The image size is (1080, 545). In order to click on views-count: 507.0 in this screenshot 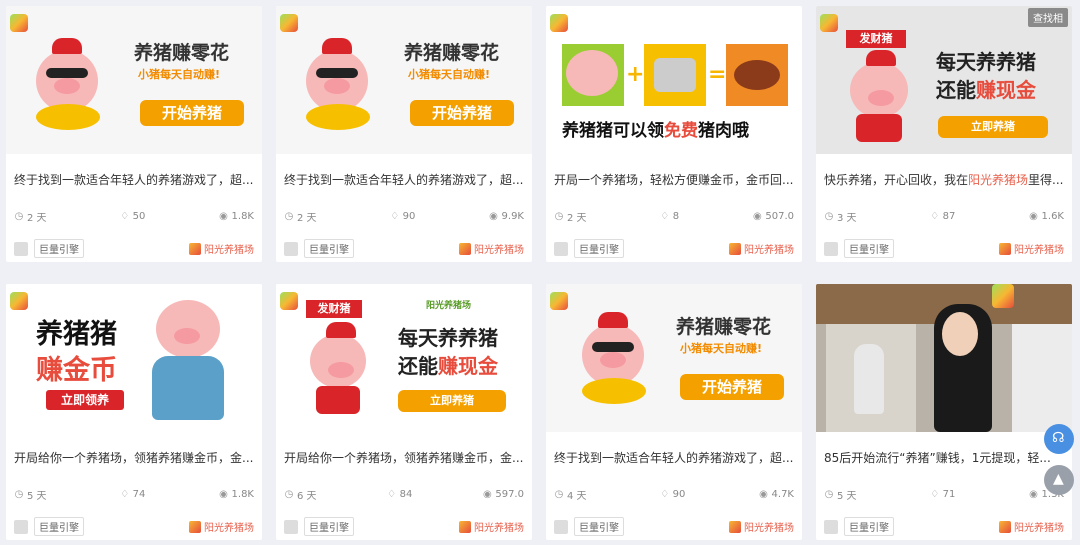, I will do `click(779, 216)`.